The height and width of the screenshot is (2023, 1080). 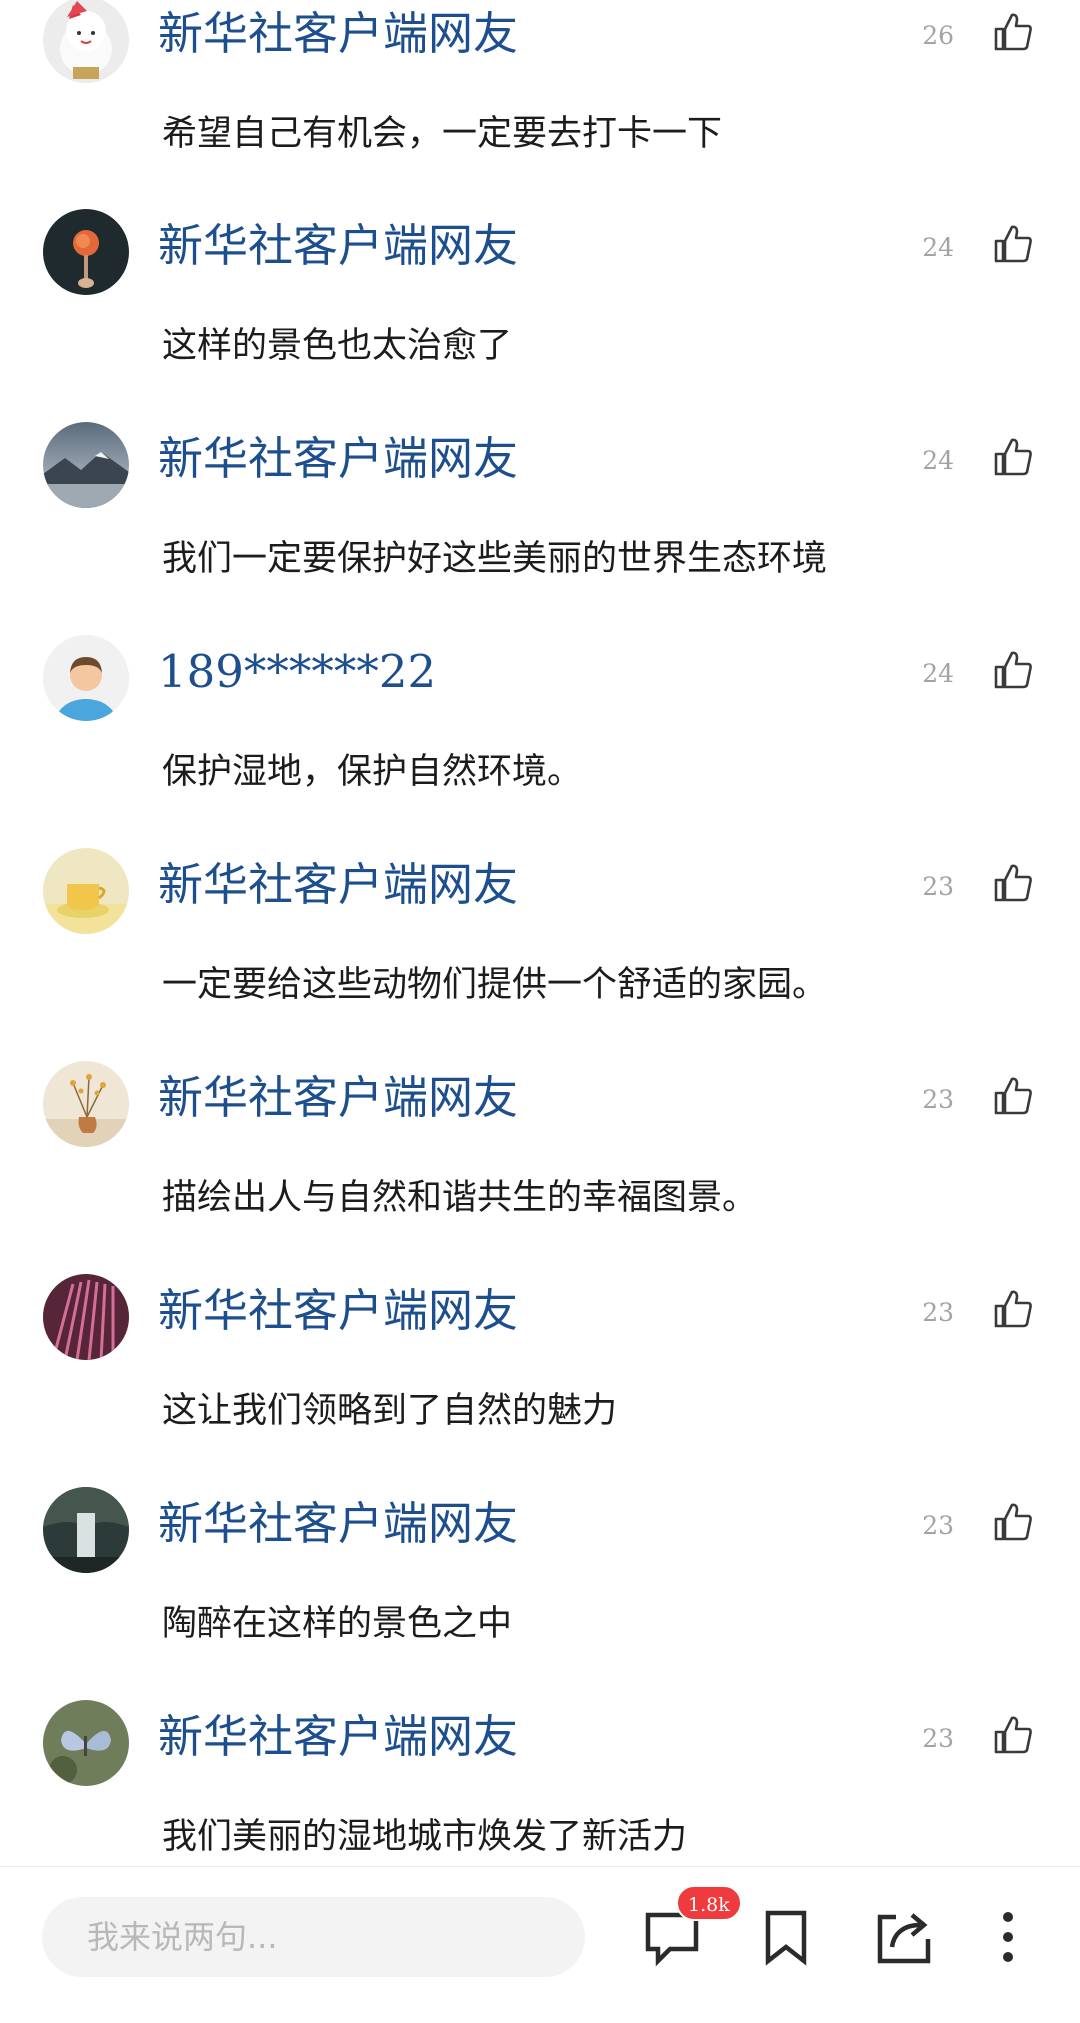 I want to click on teacup-avatar, so click(x=86, y=891).